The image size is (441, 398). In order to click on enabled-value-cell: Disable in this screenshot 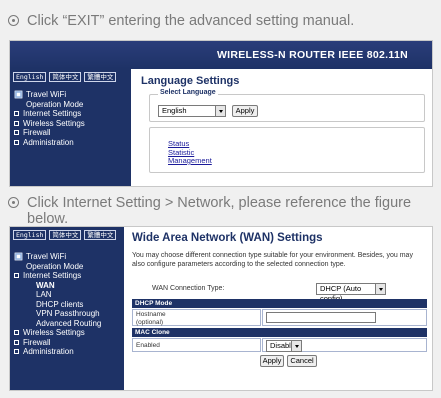, I will do `click(344, 345)`.